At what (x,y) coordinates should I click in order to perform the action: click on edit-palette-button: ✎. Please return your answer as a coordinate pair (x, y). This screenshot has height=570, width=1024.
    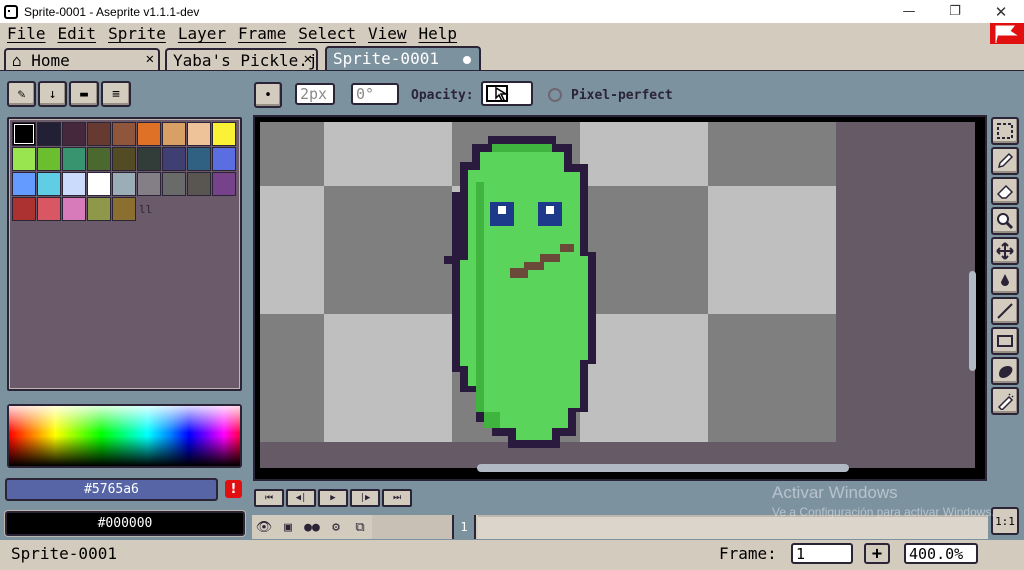
    Looking at the image, I should click on (21, 94).